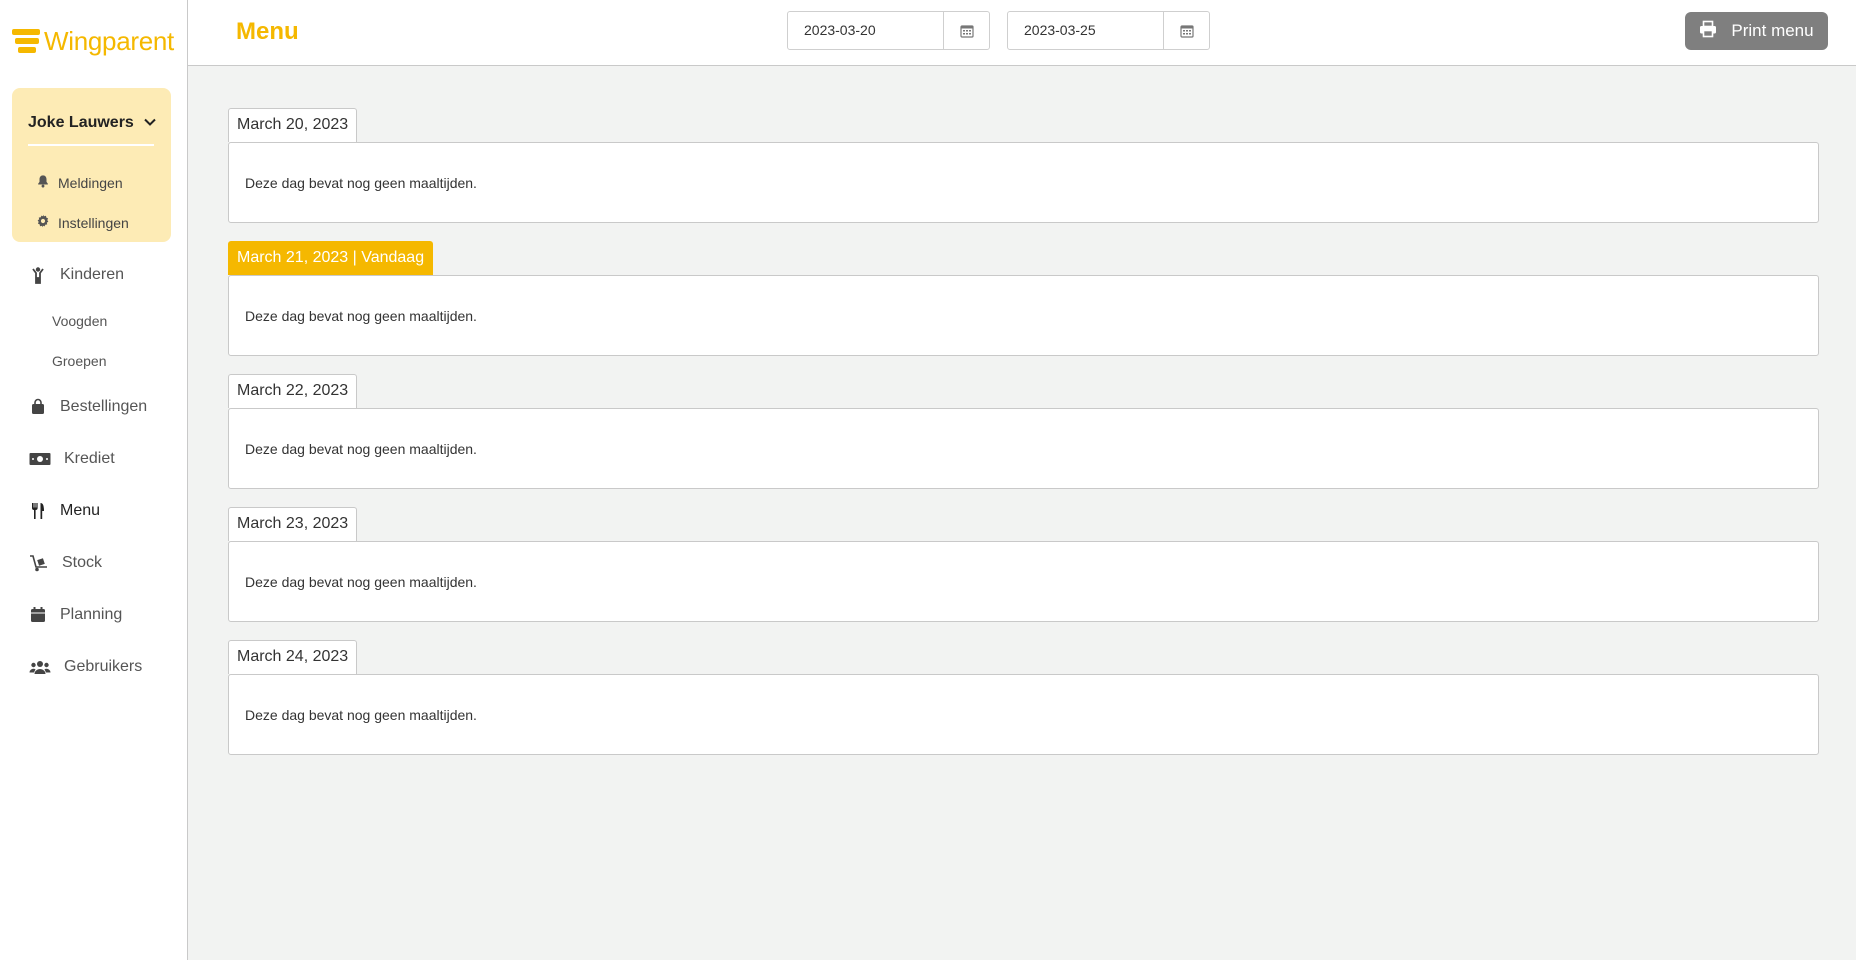  What do you see at coordinates (81, 123) in the screenshot?
I see `user-name: Joke Lauwers` at bounding box center [81, 123].